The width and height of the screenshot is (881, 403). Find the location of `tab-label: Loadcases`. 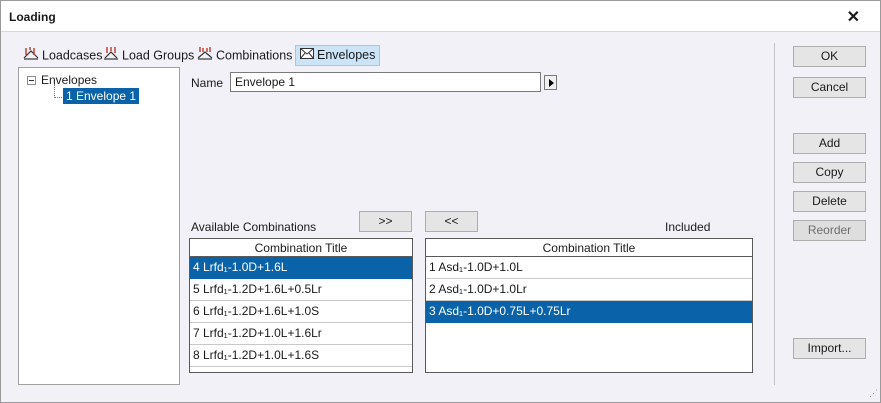

tab-label: Loadcases is located at coordinates (72, 55).